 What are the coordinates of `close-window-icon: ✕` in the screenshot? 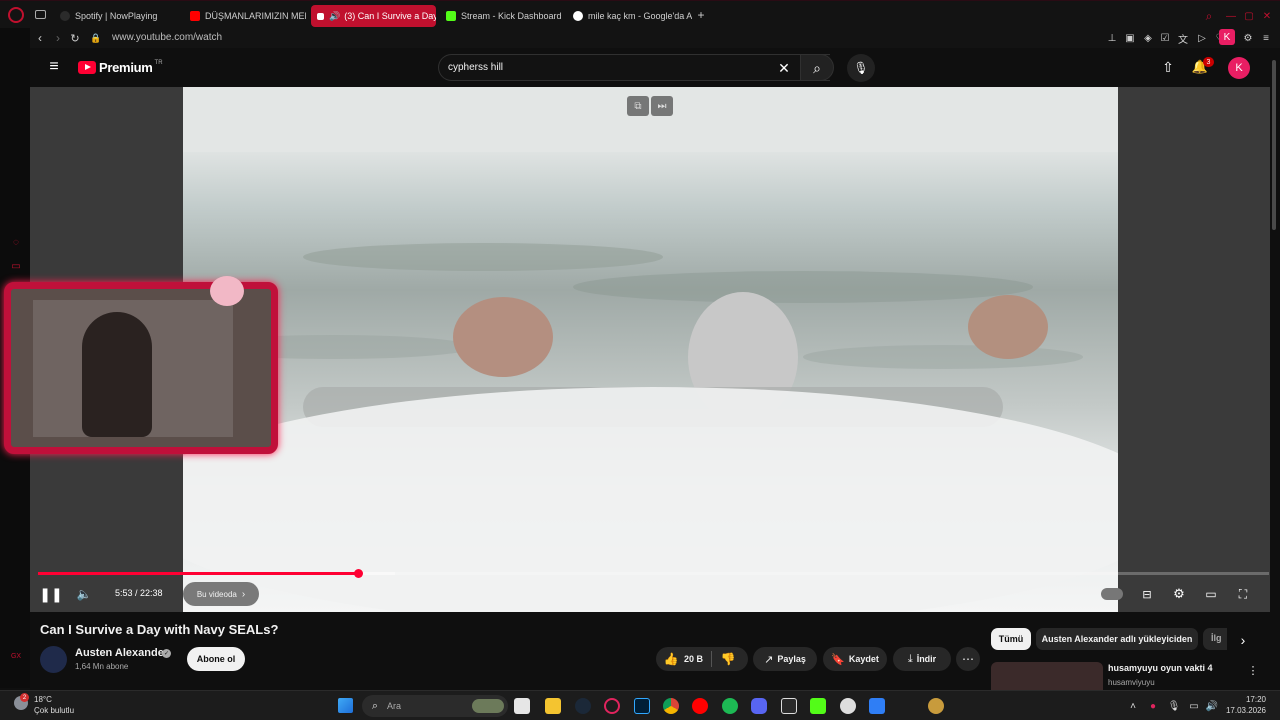 It's located at (1267, 16).